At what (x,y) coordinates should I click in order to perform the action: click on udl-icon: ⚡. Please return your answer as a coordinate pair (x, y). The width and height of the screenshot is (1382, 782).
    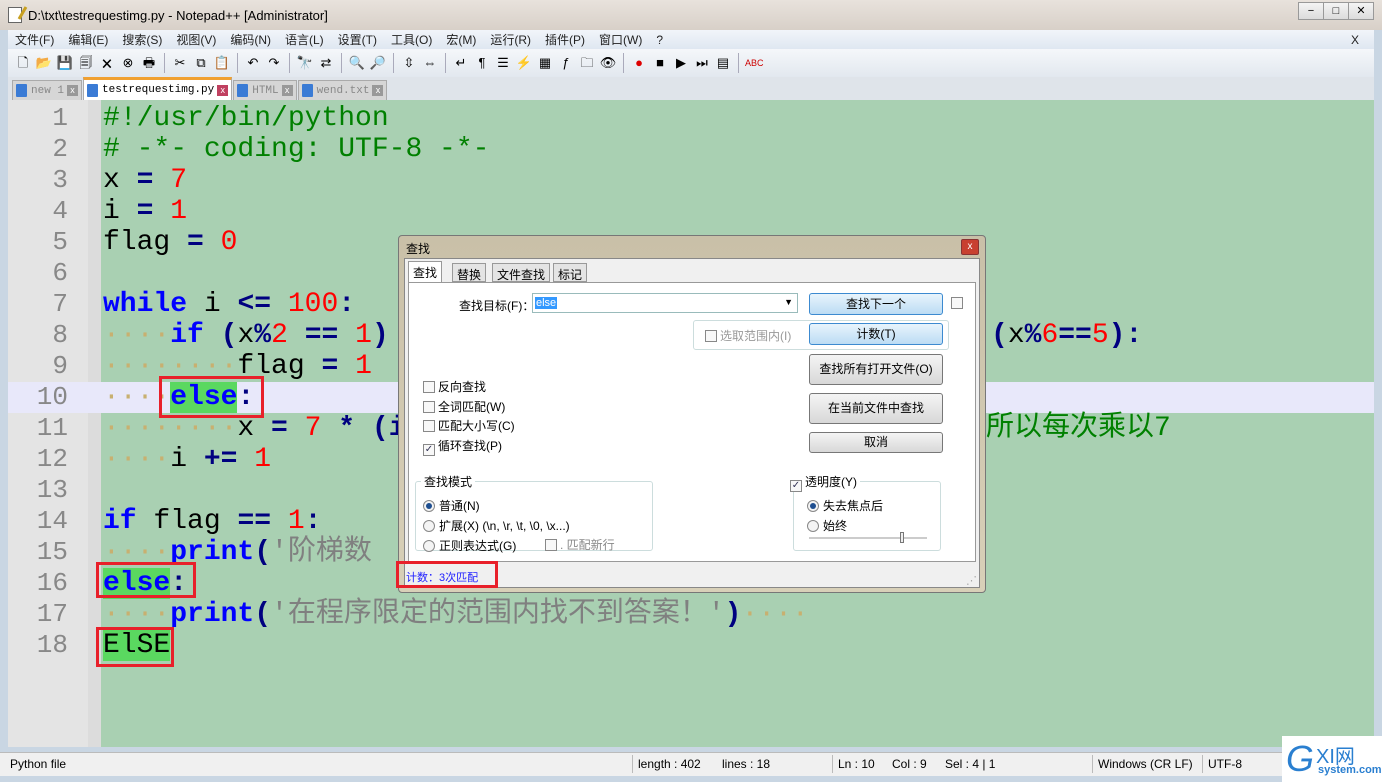
    Looking at the image, I should click on (524, 63).